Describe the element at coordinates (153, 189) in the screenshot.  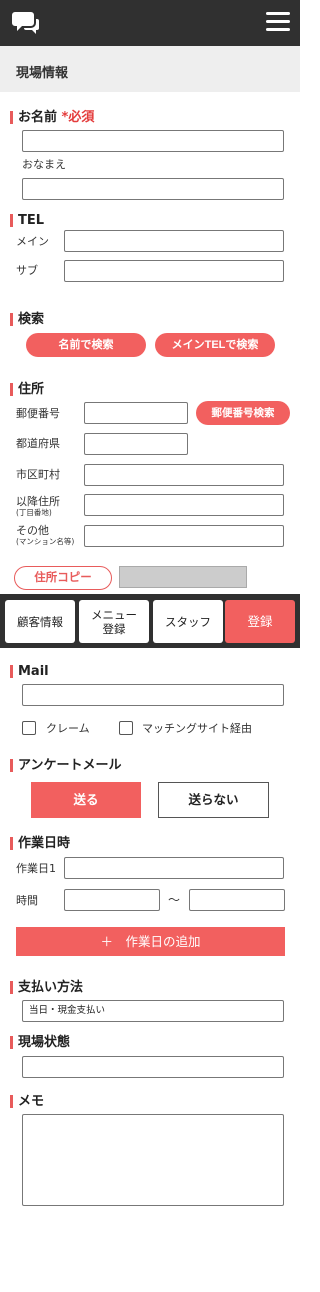
I see `kana-input` at that location.